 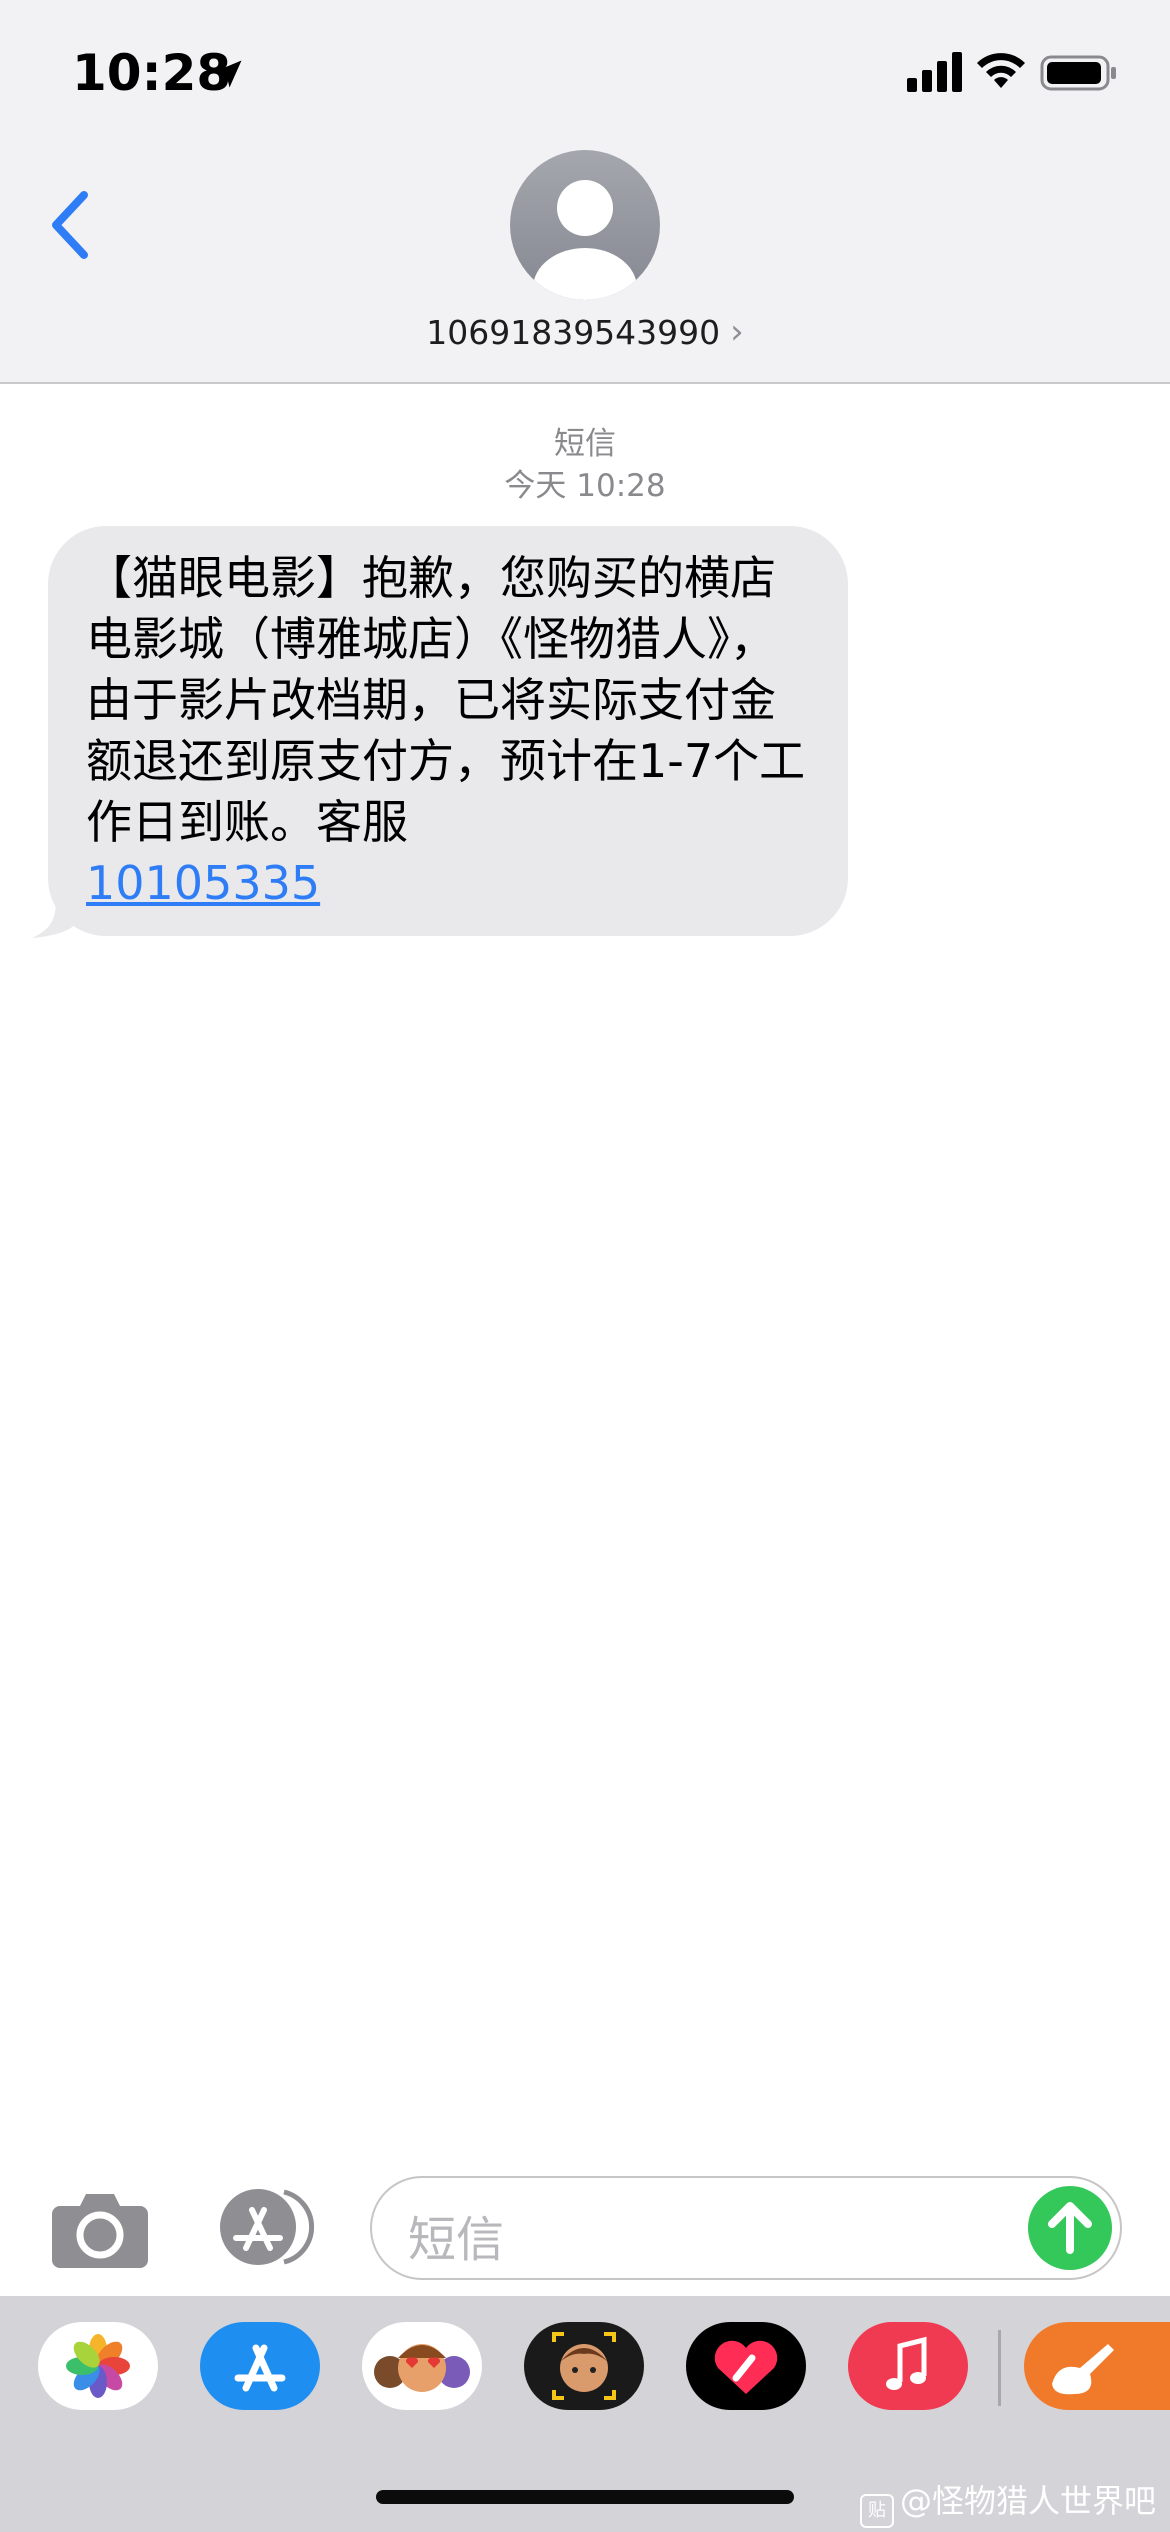 What do you see at coordinates (1097, 2366) in the screenshot?
I see `garageband-icon` at bounding box center [1097, 2366].